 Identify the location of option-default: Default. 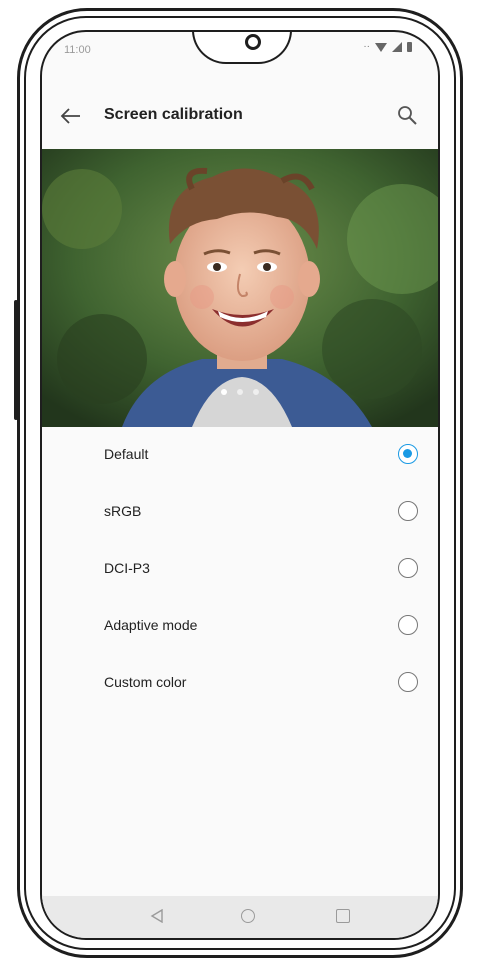
(240, 455).